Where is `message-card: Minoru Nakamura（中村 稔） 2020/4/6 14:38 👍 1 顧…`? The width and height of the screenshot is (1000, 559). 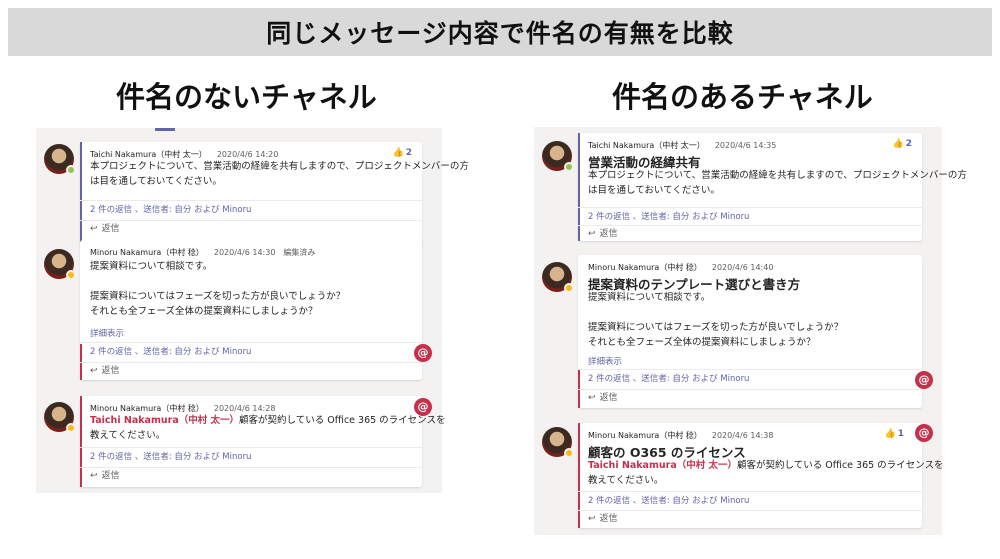 message-card: Minoru Nakamura（中村 稔） 2020/4/6 14:38 👍 1 顧… is located at coordinates (761, 475).